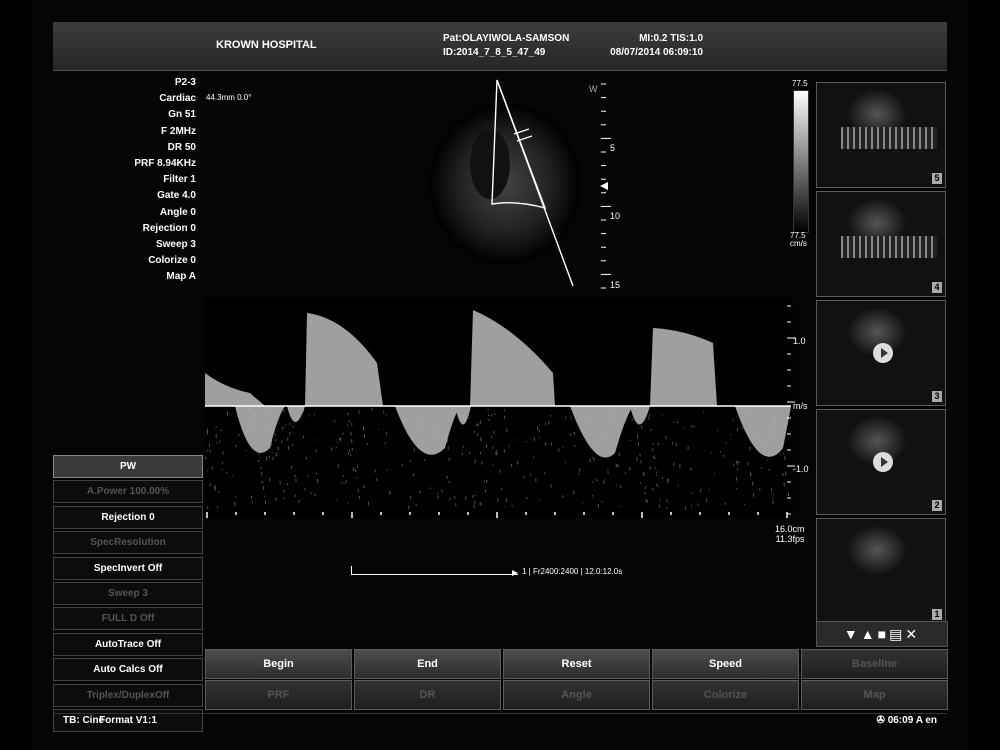 The image size is (1000, 750). I want to click on menu-item-specinvert-off: SpecInvert Off, so click(128, 568).